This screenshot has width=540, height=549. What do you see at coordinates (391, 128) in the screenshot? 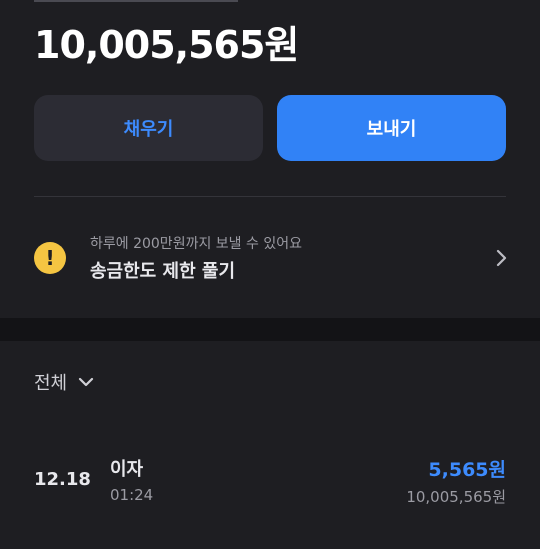
I see `send-button: 보내기` at bounding box center [391, 128].